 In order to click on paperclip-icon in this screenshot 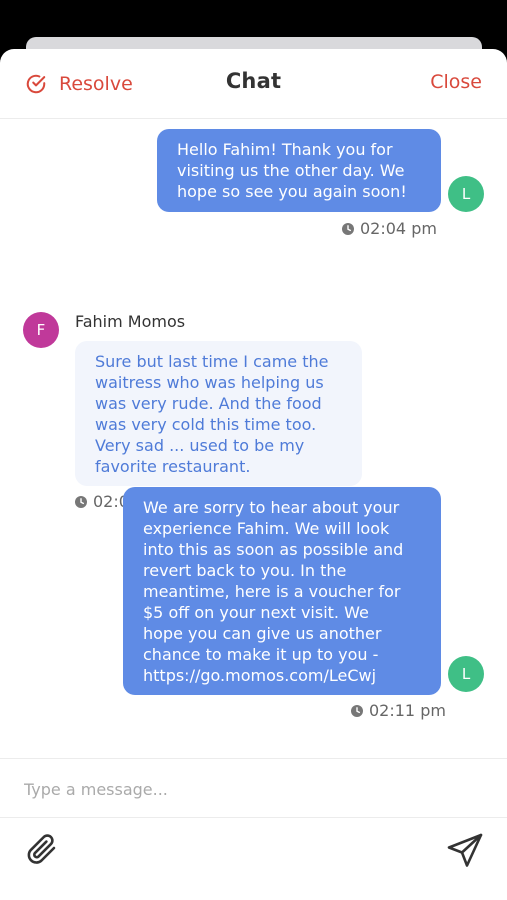, I will do `click(42, 849)`.